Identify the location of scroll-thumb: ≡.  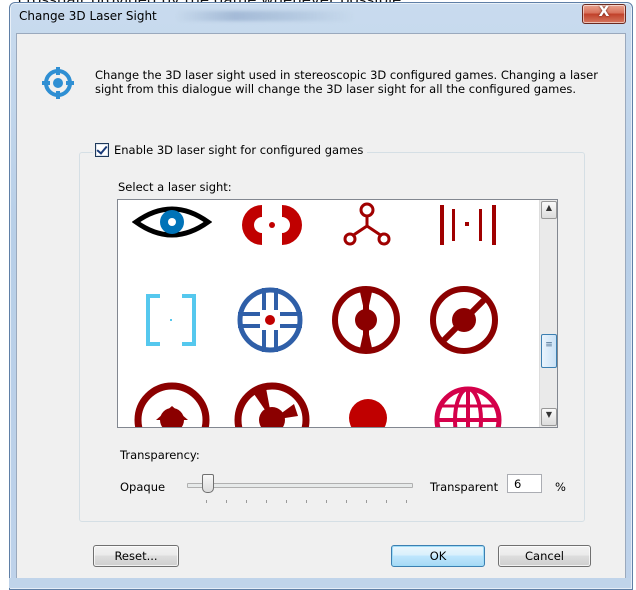
(549, 351).